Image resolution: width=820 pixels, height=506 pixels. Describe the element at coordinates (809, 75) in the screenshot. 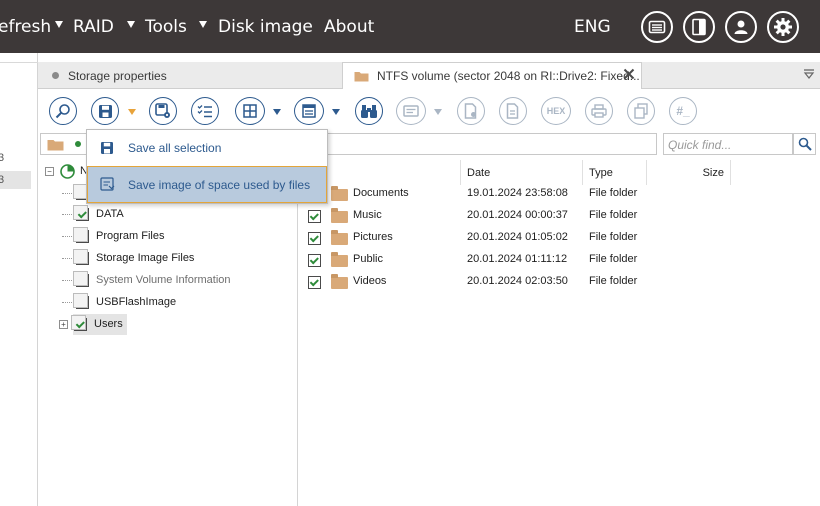

I see `tab-list-menu-icon` at that location.